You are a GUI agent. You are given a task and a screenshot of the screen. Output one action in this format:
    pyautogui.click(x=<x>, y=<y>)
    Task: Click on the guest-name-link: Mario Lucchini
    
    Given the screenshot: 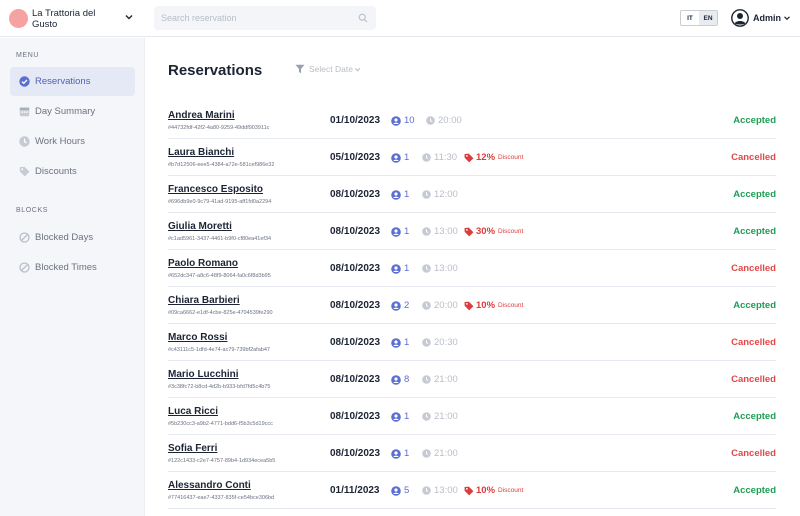 What is the action you would take?
    pyautogui.click(x=203, y=374)
    